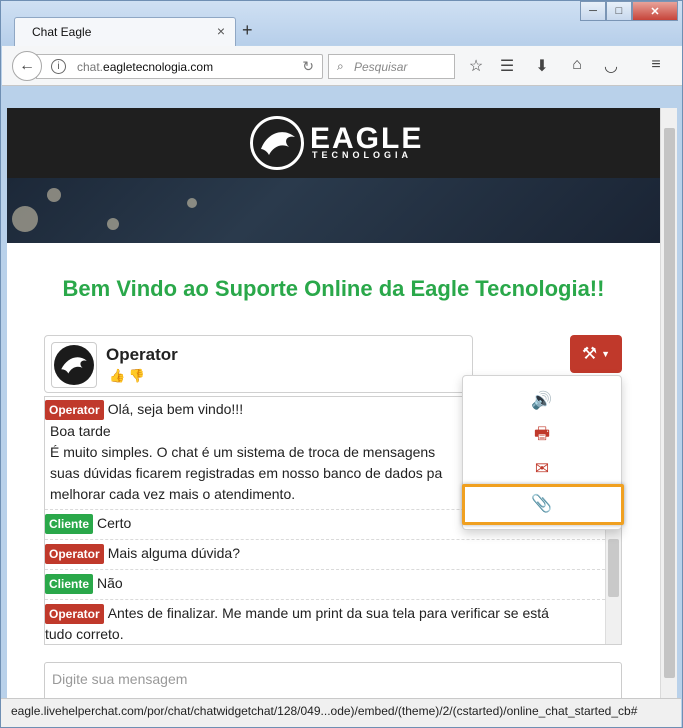  Describe the element at coordinates (611, 66) in the screenshot. I see `pocket-icon: ◡` at that location.